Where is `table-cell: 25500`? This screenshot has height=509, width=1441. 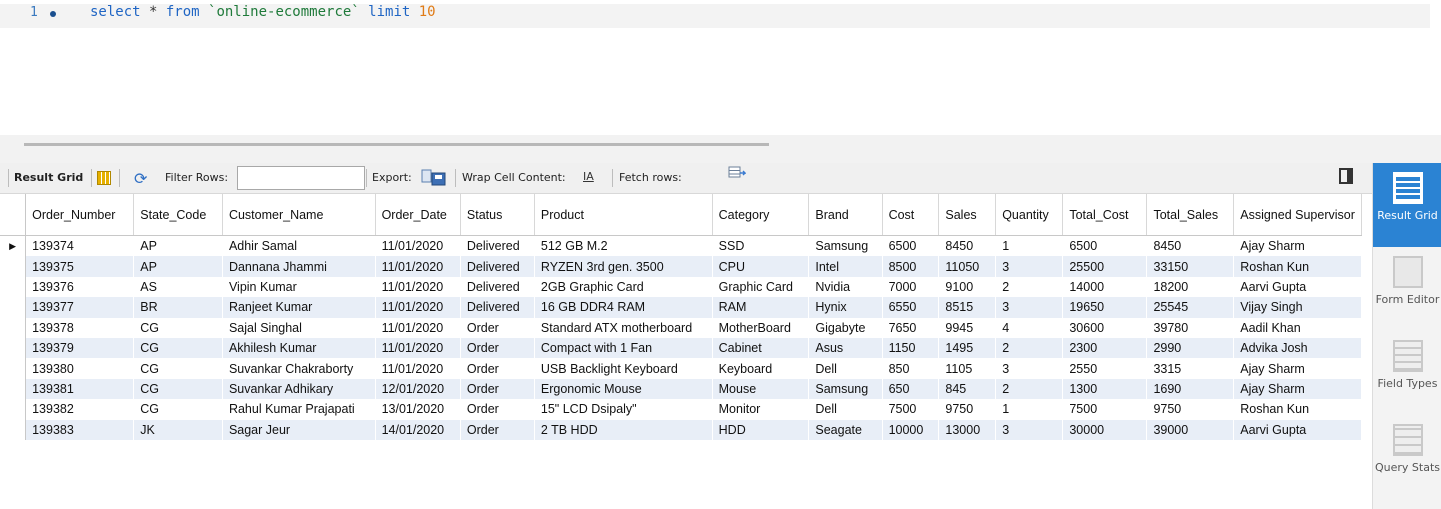 table-cell: 25500 is located at coordinates (1104, 266).